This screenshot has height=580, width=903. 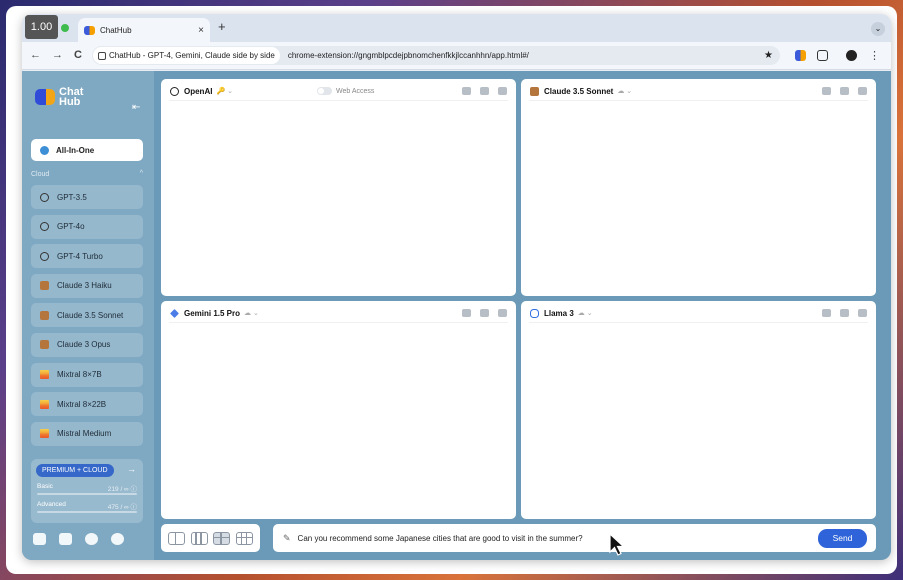 I want to click on gemini-icon, so click(x=174, y=313).